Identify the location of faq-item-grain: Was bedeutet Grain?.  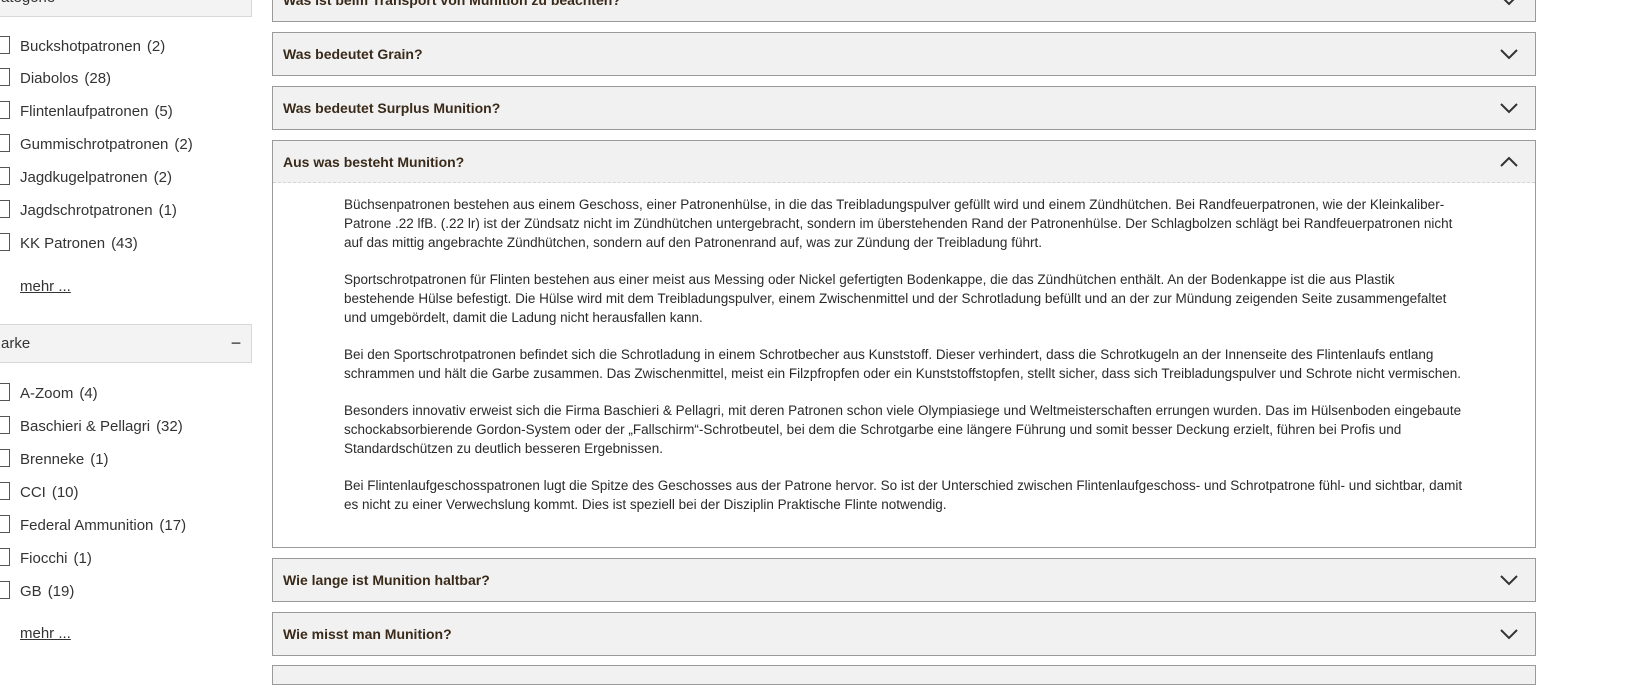
(904, 54).